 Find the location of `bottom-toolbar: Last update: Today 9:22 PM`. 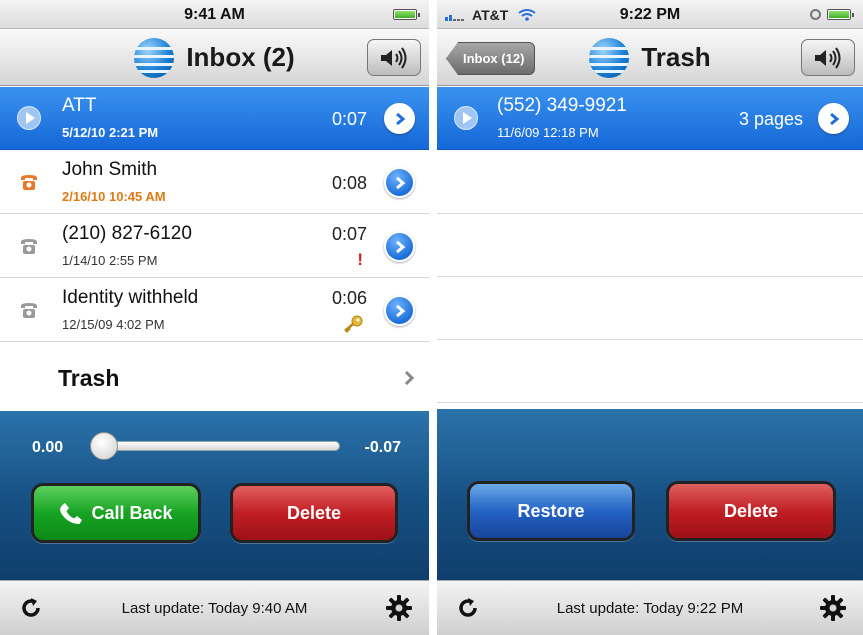

bottom-toolbar: Last update: Today 9:22 PM is located at coordinates (650, 607).